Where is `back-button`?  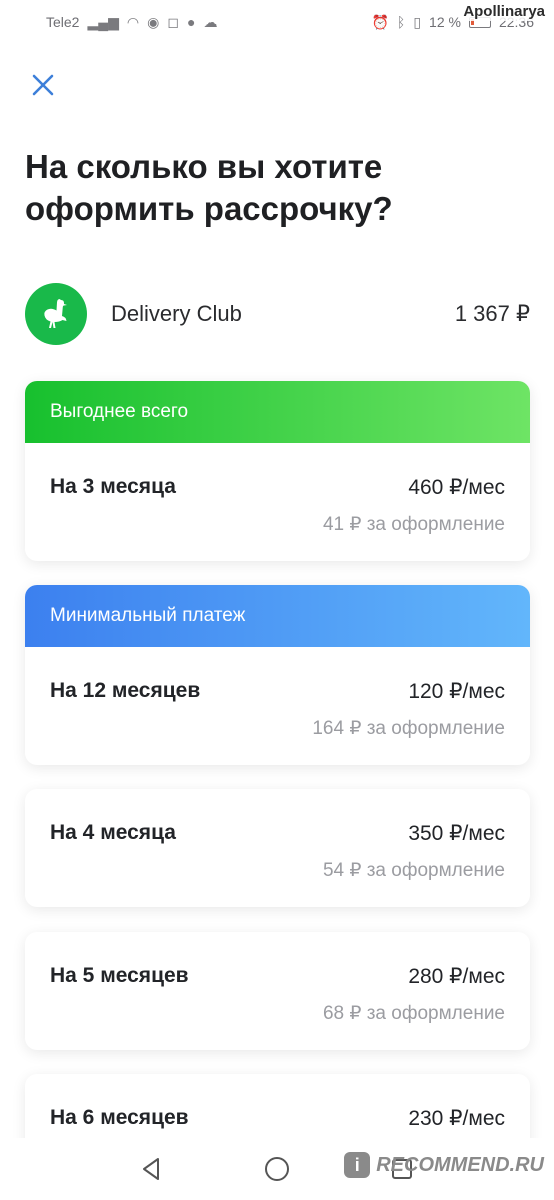 back-button is located at coordinates (152, 1169).